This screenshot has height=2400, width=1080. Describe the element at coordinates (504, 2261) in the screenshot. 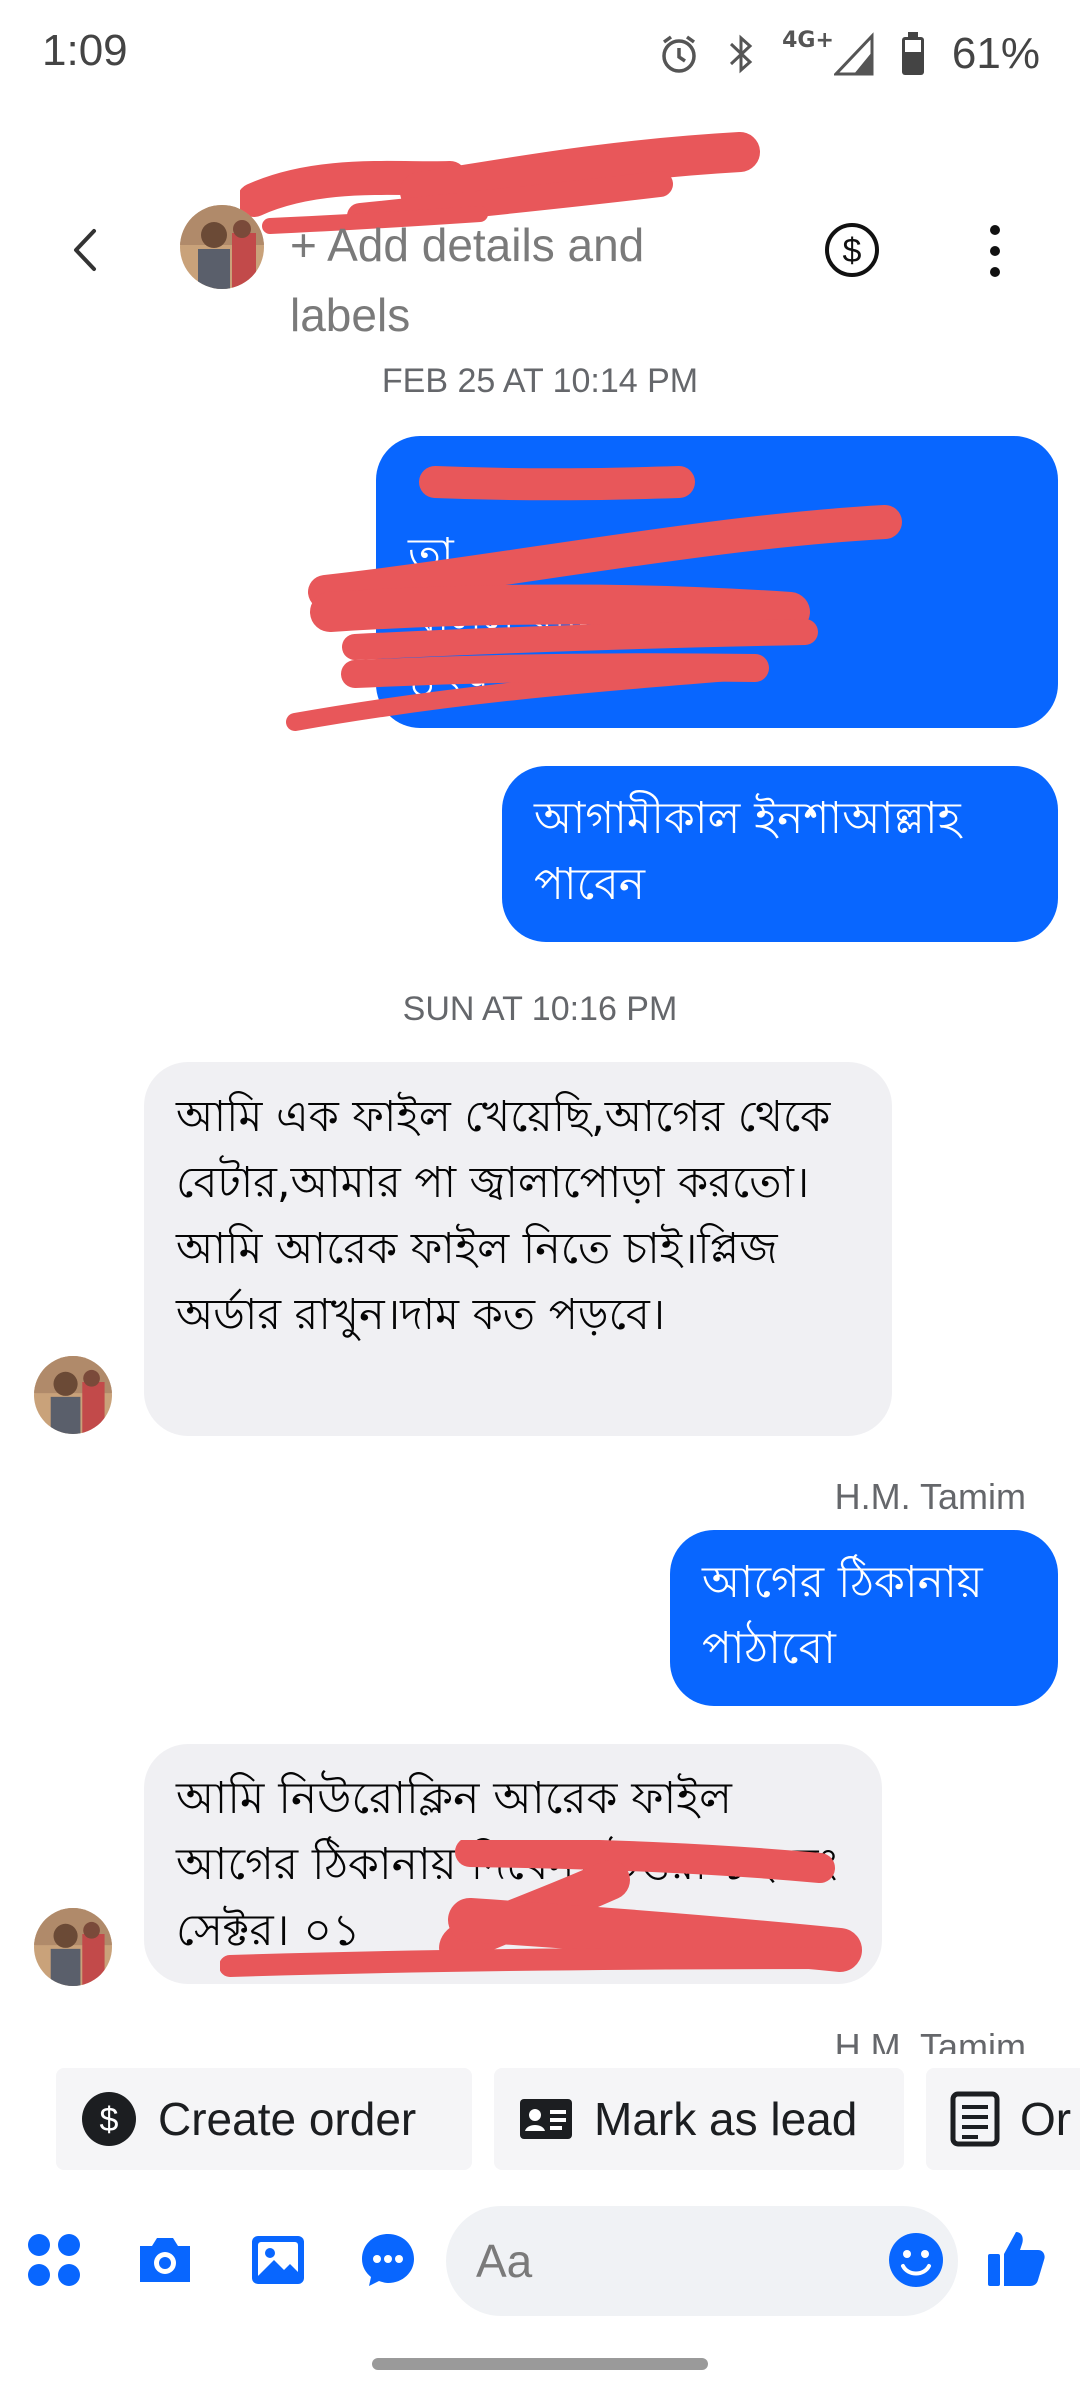

I see `message-placeholder: Aa` at that location.